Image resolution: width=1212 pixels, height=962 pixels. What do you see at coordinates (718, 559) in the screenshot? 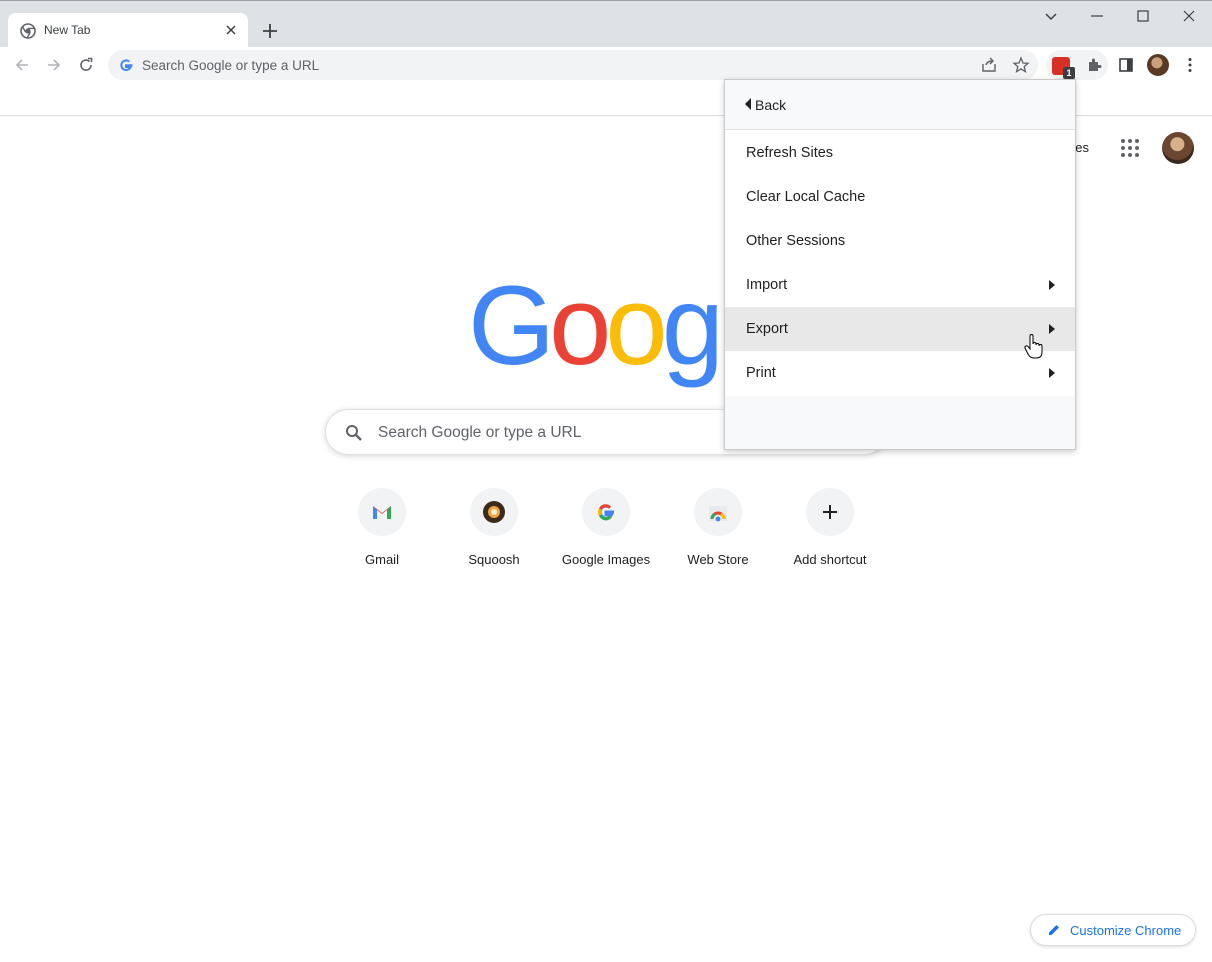
I see `shortcut-label: Web Store` at bounding box center [718, 559].